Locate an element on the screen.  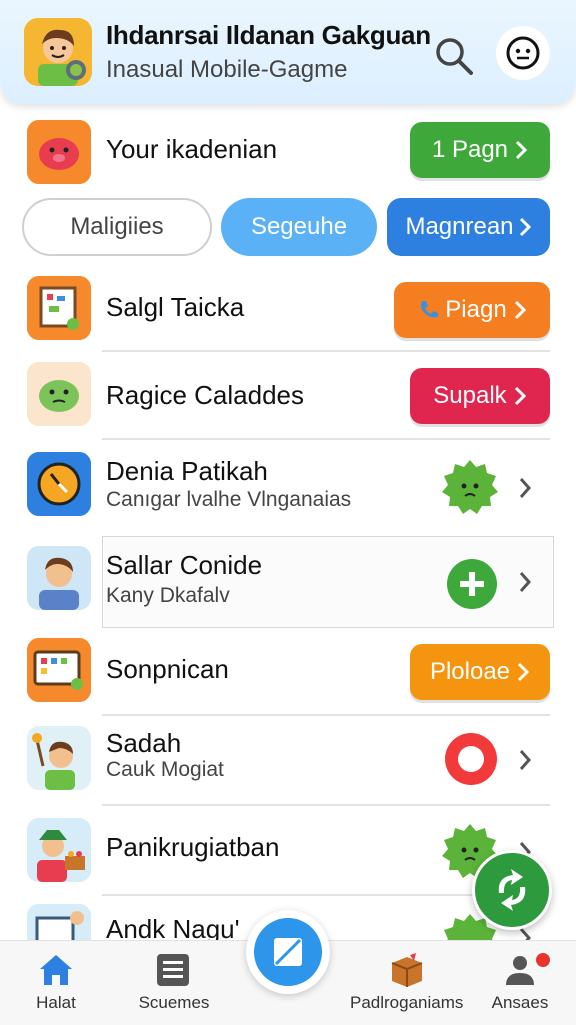
nav-programs: Padlroganiams is located at coordinates (407, 983).